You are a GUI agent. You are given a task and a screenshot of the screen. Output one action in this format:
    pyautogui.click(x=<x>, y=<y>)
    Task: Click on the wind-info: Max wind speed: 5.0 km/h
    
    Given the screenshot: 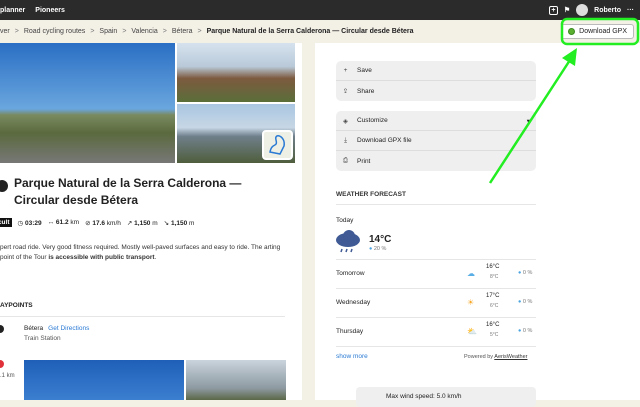 What is the action you would take?
    pyautogui.click(x=446, y=397)
    